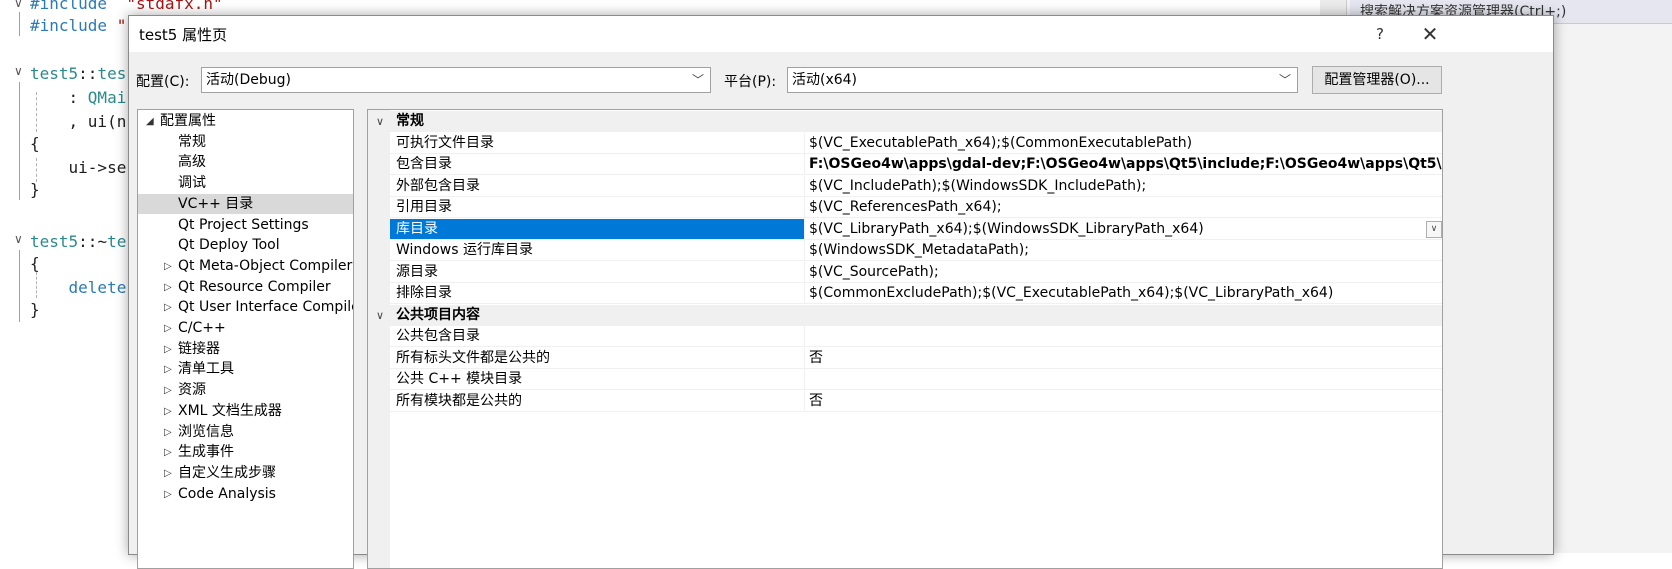 The width and height of the screenshot is (1672, 569). Describe the element at coordinates (424, 207) in the screenshot. I see `property-name: 引用目录` at that location.